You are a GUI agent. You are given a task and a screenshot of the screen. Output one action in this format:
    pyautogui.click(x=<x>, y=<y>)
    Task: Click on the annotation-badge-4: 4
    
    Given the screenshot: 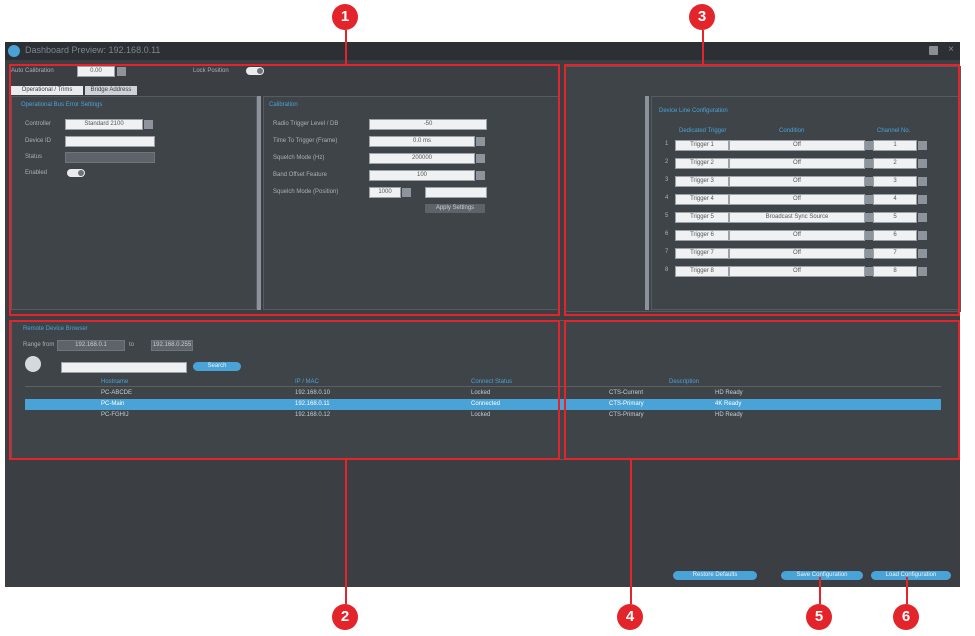 What is the action you would take?
    pyautogui.click(x=630, y=617)
    